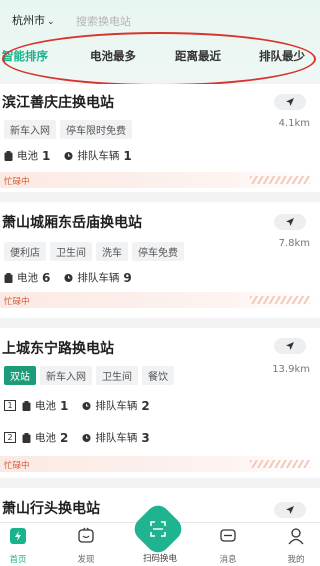  Describe the element at coordinates (72, 223) in the screenshot. I see `station-name: 萧山城厢东岳庙换电站` at that location.